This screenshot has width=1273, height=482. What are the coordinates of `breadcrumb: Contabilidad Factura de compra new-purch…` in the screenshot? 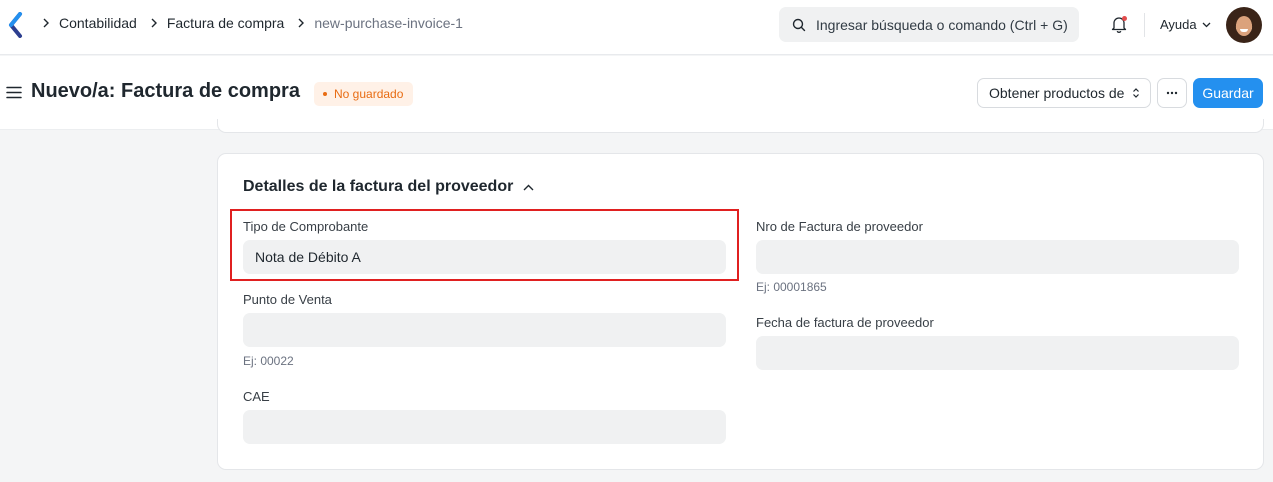 It's located at (257, 23).